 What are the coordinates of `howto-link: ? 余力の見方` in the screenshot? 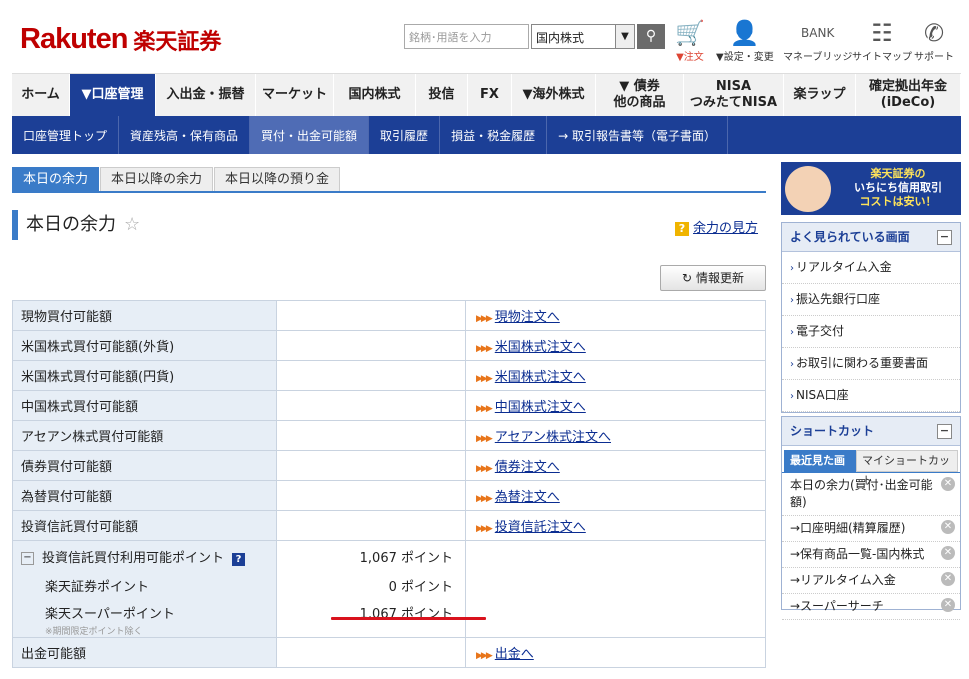 It's located at (716, 226).